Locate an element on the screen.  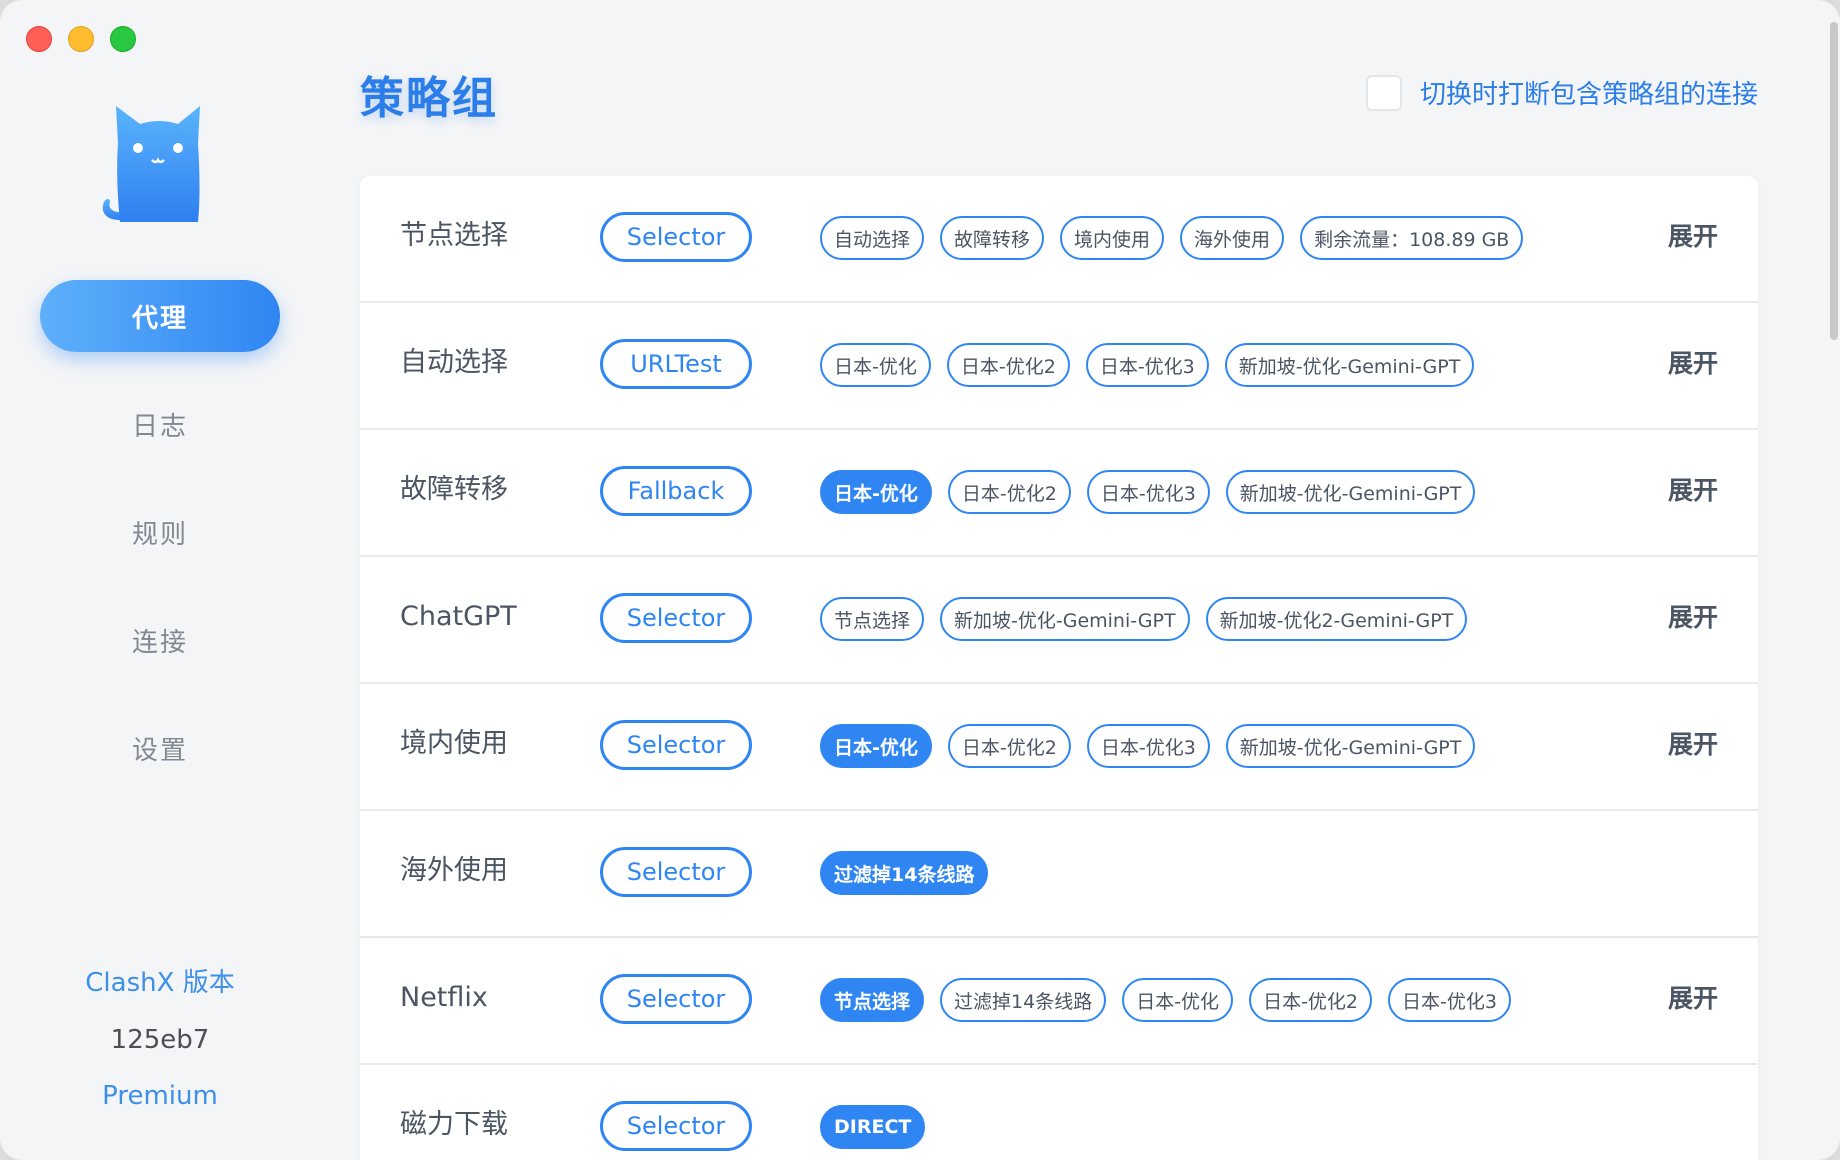
proxy-tag: 新加坡-优化2-Gemini-GPT is located at coordinates (1336, 619).